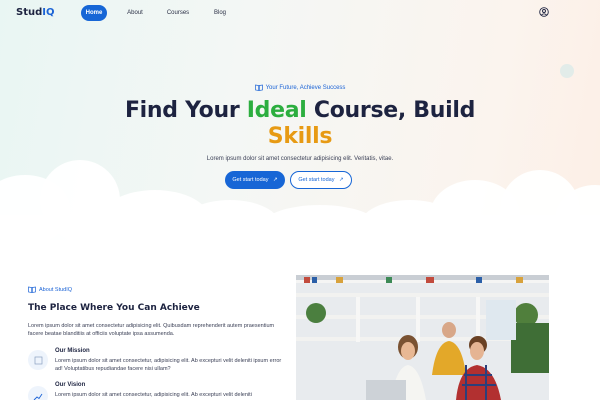 The height and width of the screenshot is (400, 600). What do you see at coordinates (300, 123) in the screenshot?
I see `hero-headline: Find Your Ideal Course, Build Skills` at bounding box center [300, 123].